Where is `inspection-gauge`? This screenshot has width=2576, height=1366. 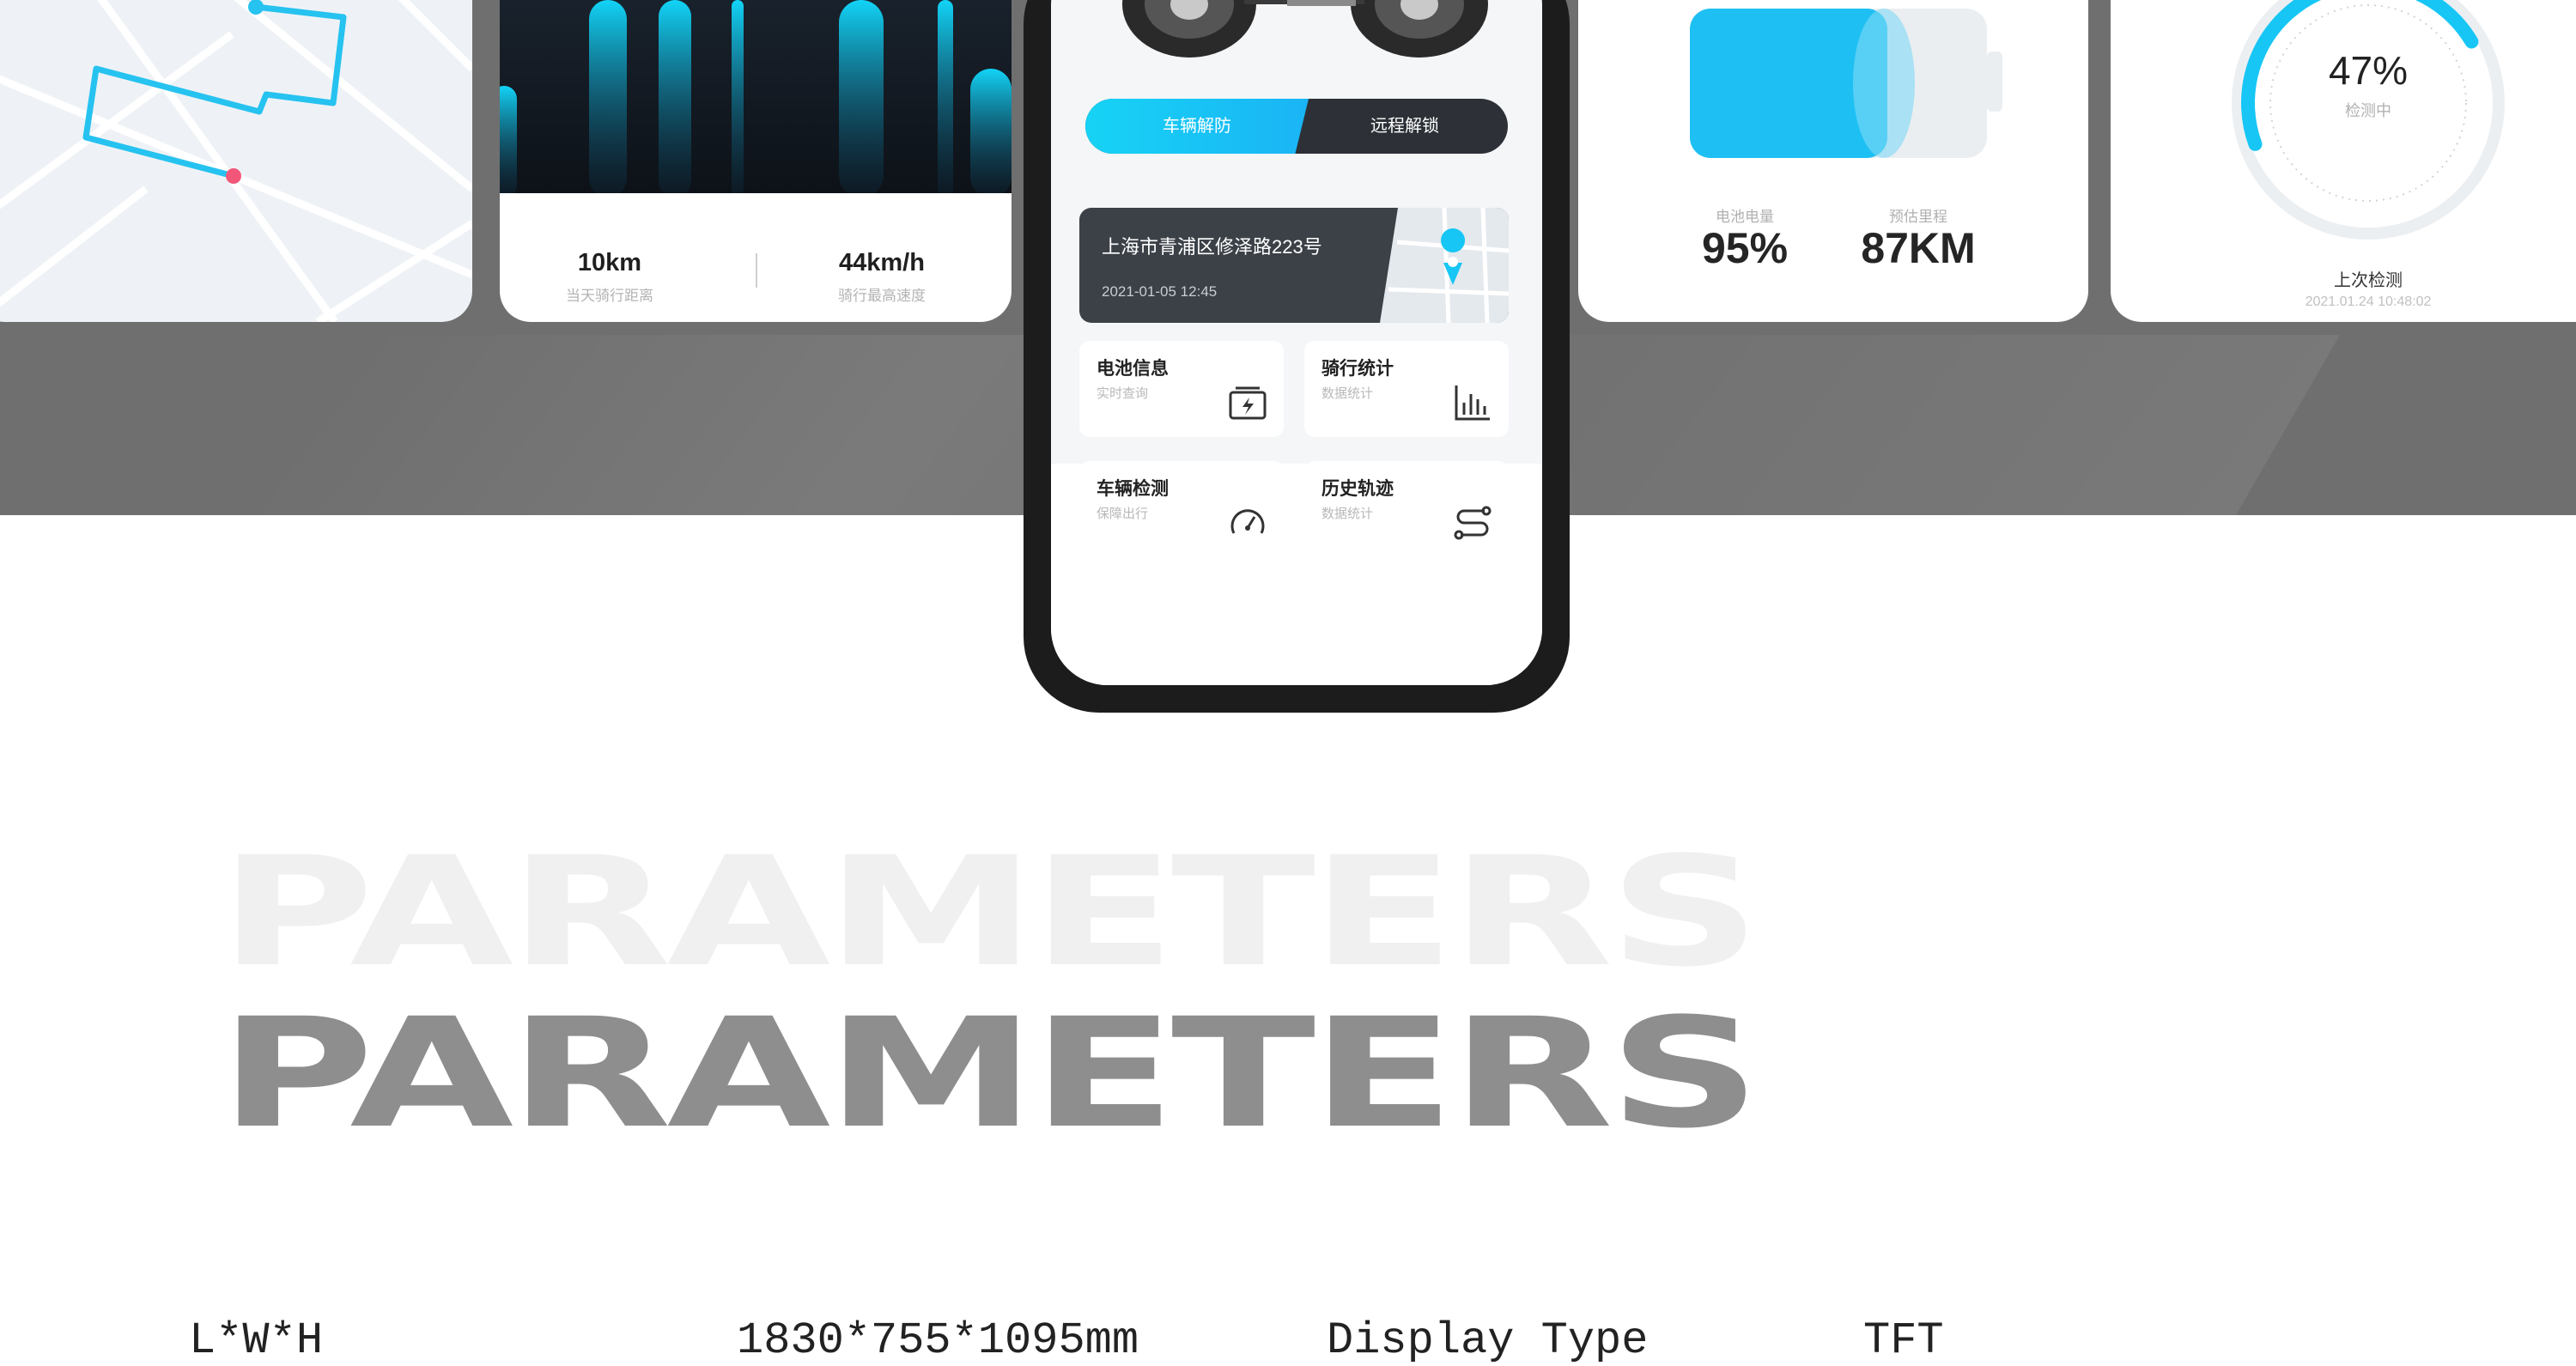
inspection-gauge is located at coordinates (2368, 120).